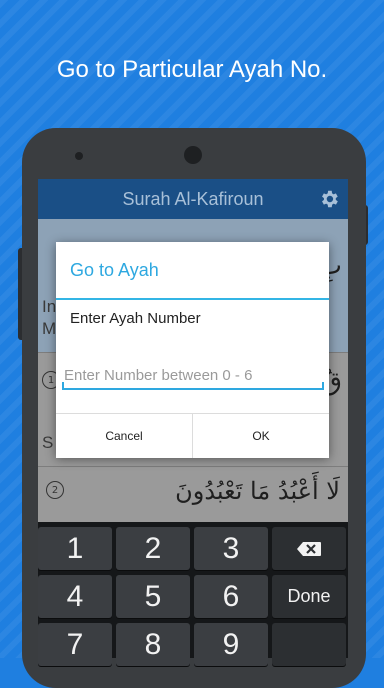  I want to click on dialog-button-bar: Cancel OK, so click(192, 435).